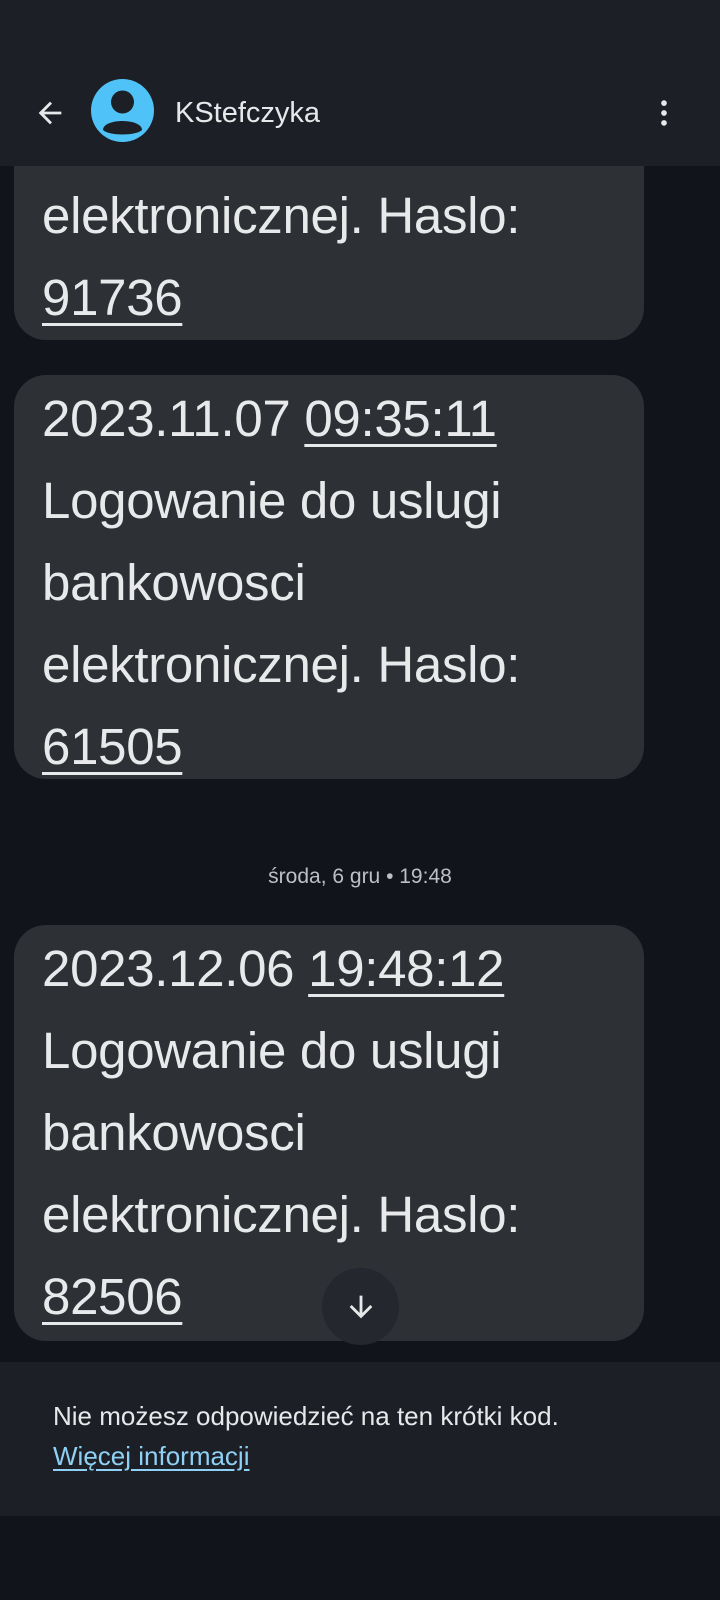  What do you see at coordinates (112, 1296) in the screenshot?
I see `password-code: 82506` at bounding box center [112, 1296].